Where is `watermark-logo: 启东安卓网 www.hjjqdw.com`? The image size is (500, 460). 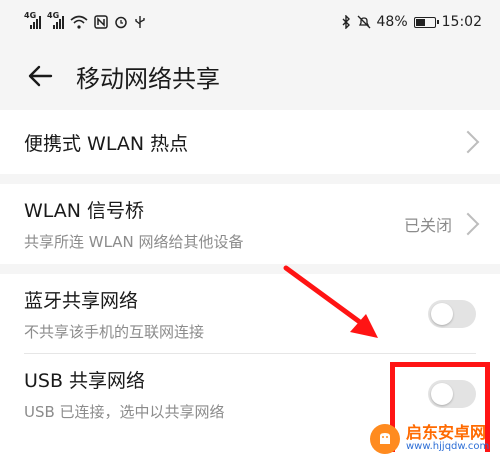
watermark-logo: 启东安卓网 www.hjjqdw.com is located at coordinates (433, 439).